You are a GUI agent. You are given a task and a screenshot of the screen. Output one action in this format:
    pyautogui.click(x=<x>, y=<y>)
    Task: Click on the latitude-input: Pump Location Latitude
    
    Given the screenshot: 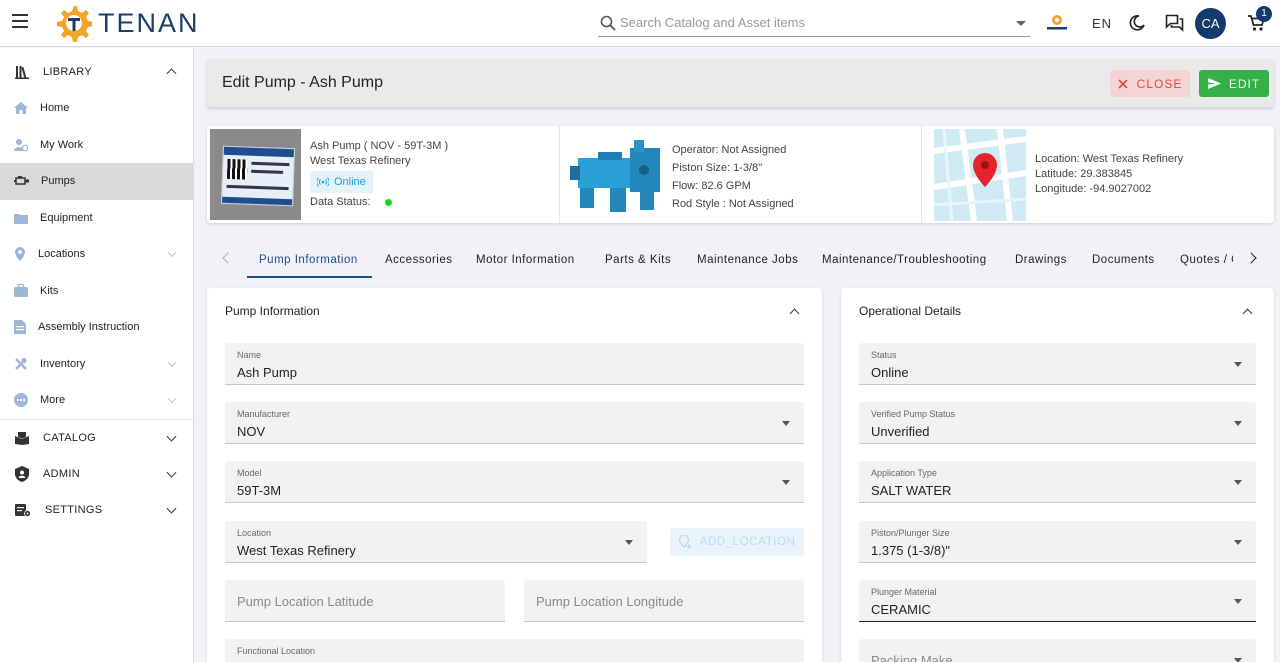 What is the action you would take?
    pyautogui.click(x=365, y=601)
    